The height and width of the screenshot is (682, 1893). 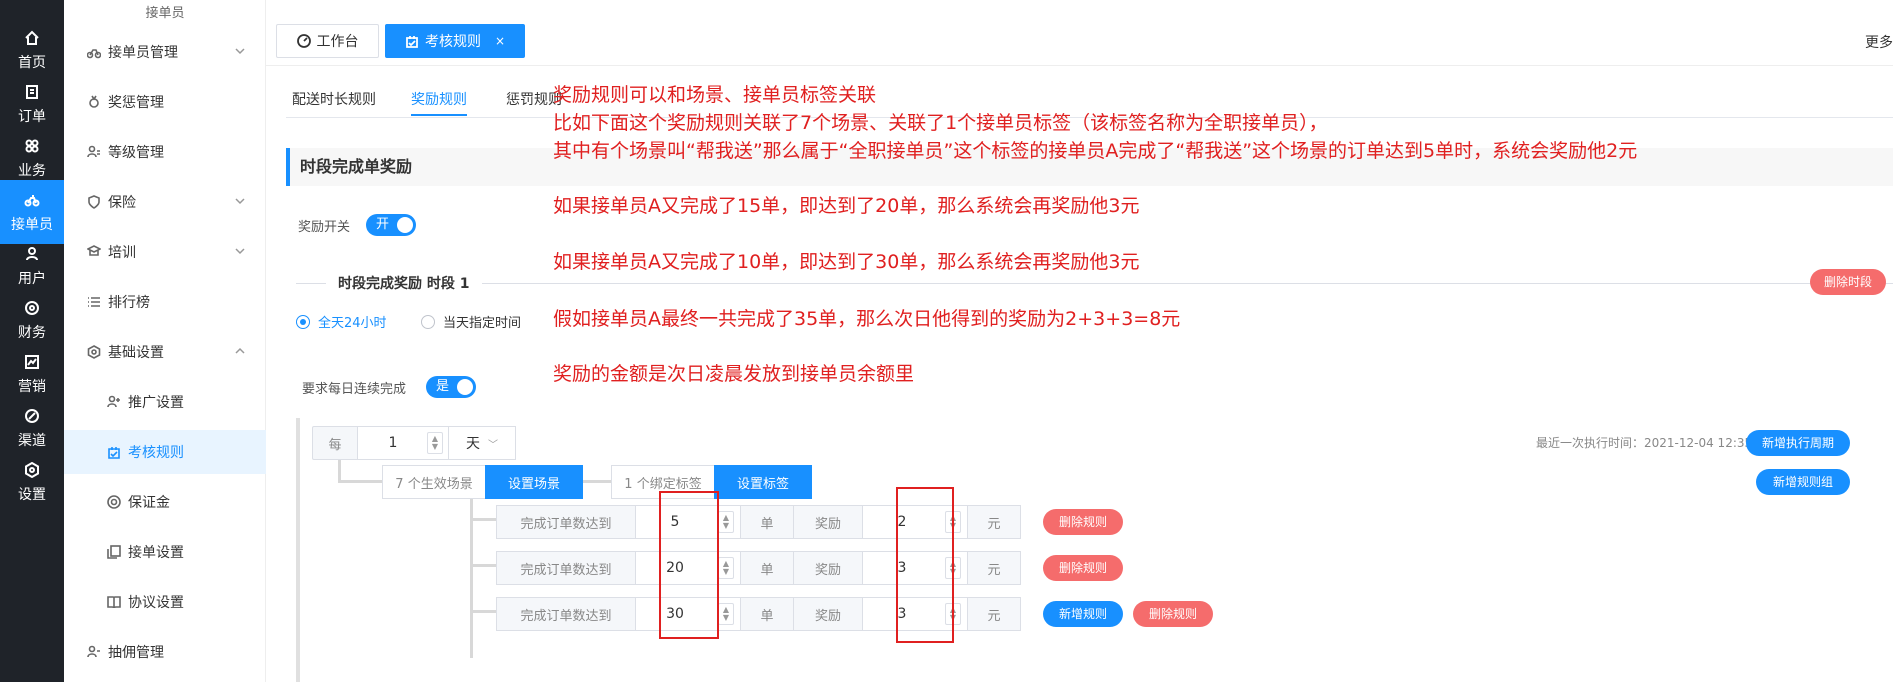 I want to click on dashboard-icon, so click(x=303, y=41).